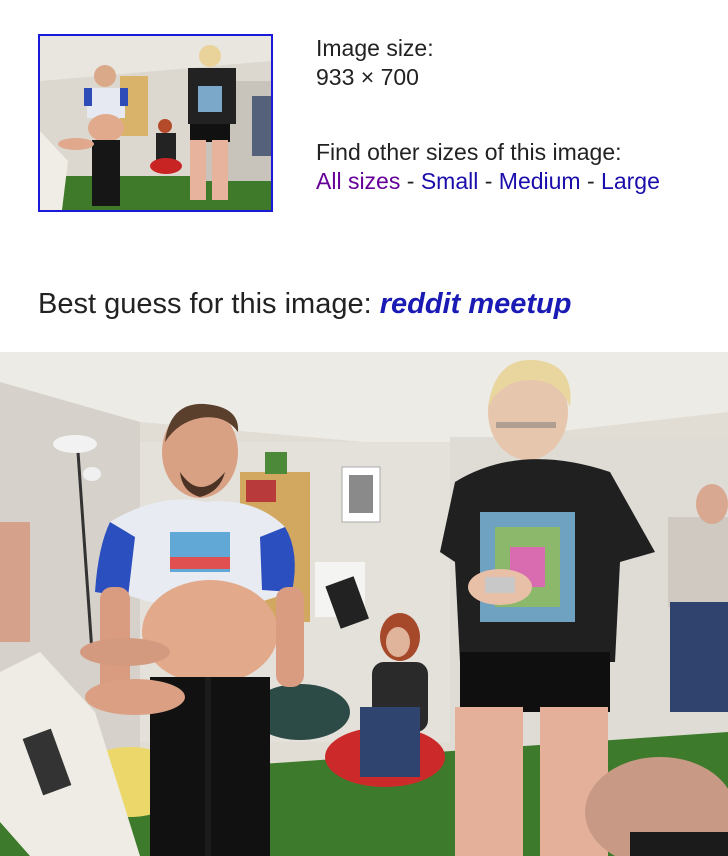  What do you see at coordinates (540, 181) in the screenshot?
I see `medium-size-link: Medium` at bounding box center [540, 181].